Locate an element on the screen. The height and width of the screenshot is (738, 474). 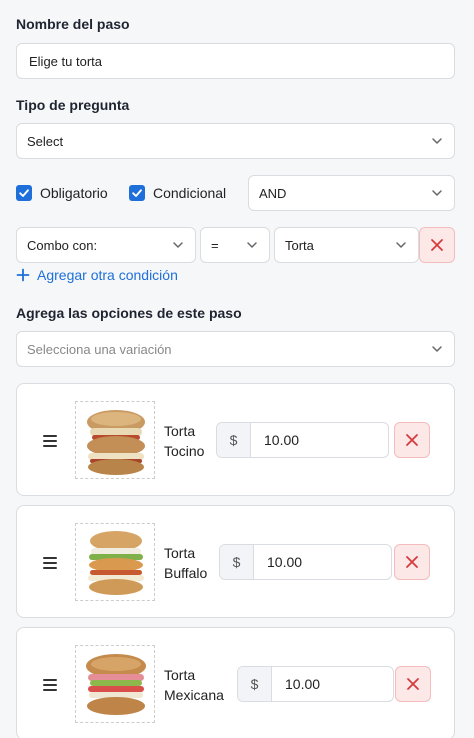
option-card: Torta Tocino $ 10.00 is located at coordinates (235, 439).